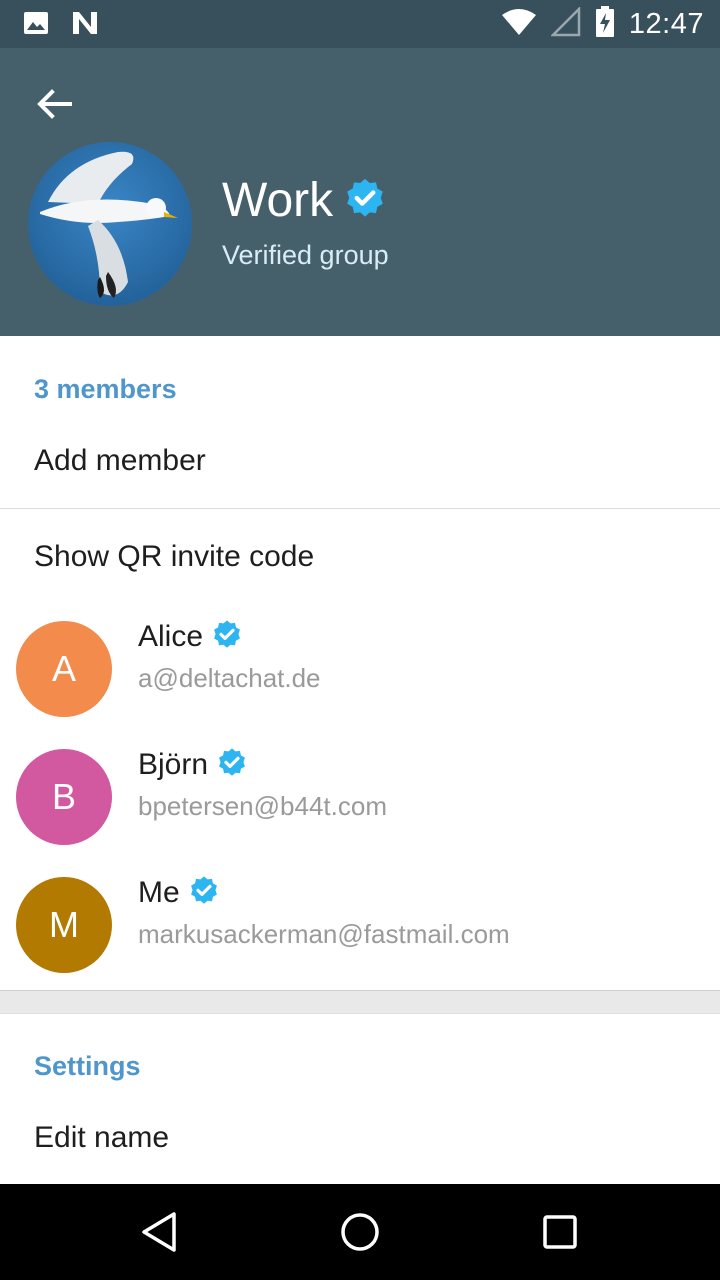 The width and height of the screenshot is (720, 1280). I want to click on back-button, so click(55, 104).